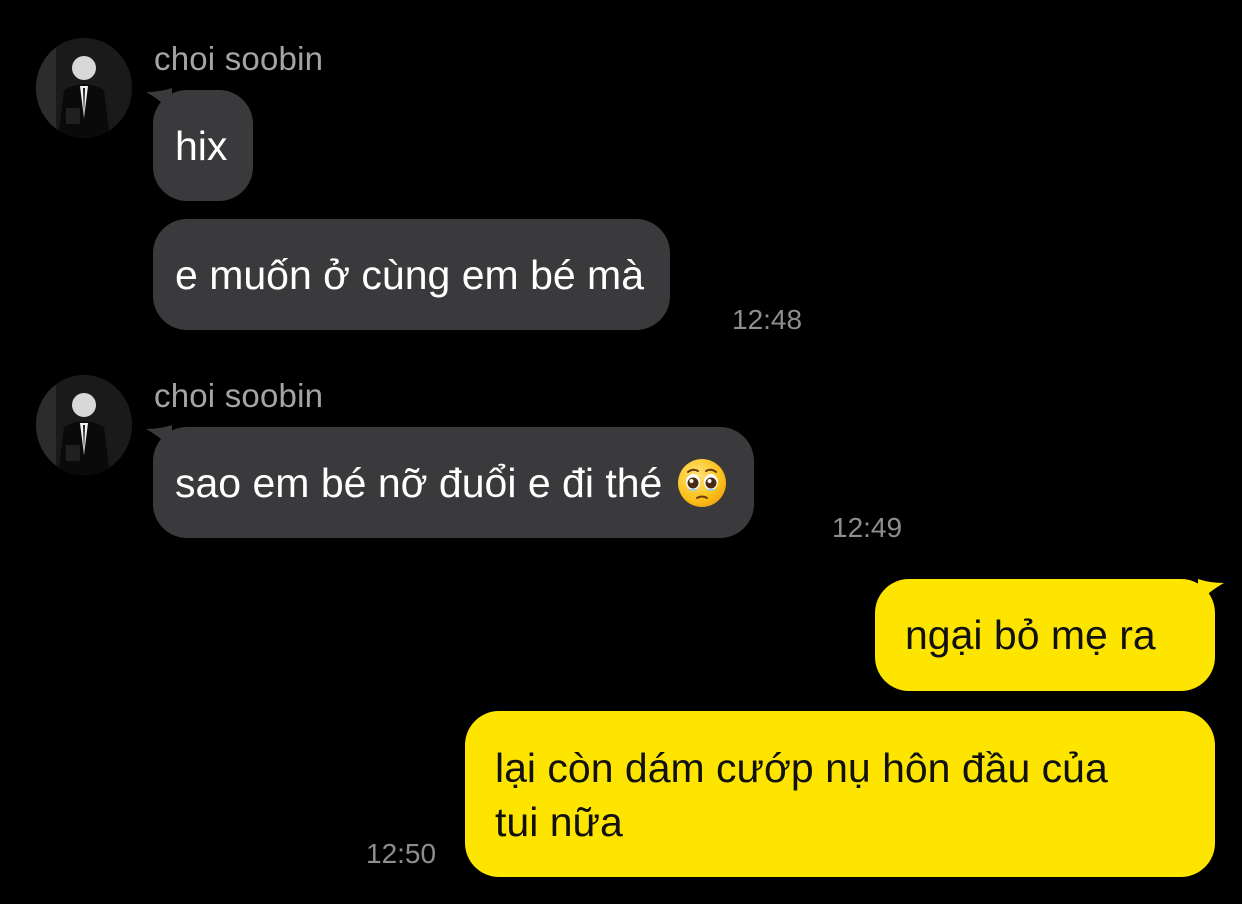 The image size is (1242, 904). Describe the element at coordinates (702, 482) in the screenshot. I see `pleading-face-emoji` at that location.